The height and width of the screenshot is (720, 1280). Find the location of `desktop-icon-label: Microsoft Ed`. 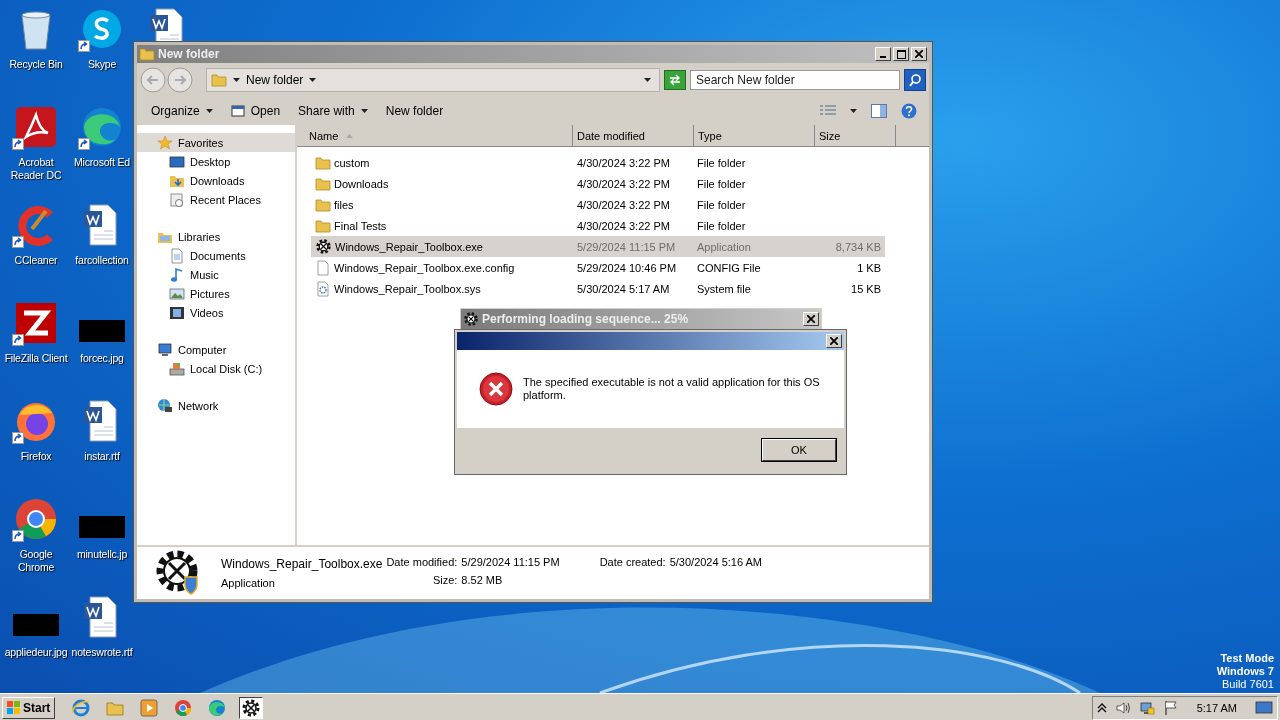

desktop-icon-label: Microsoft Ed is located at coordinates (102, 162).